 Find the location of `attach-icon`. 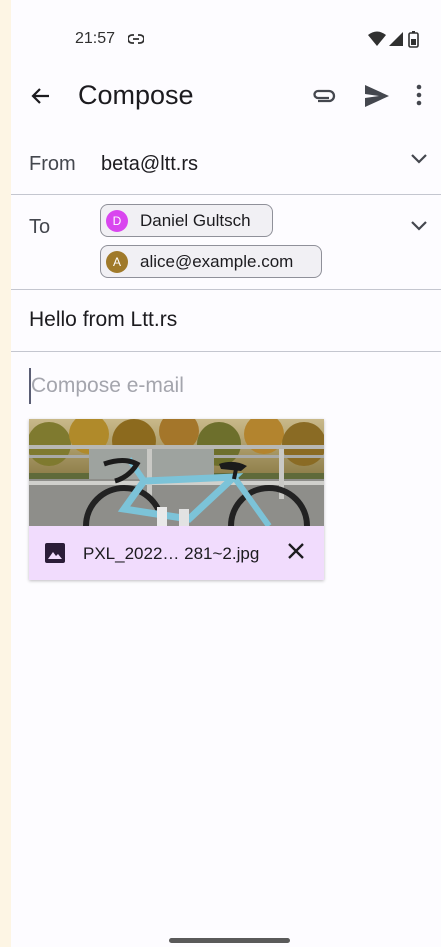

attach-icon is located at coordinates (324, 98).